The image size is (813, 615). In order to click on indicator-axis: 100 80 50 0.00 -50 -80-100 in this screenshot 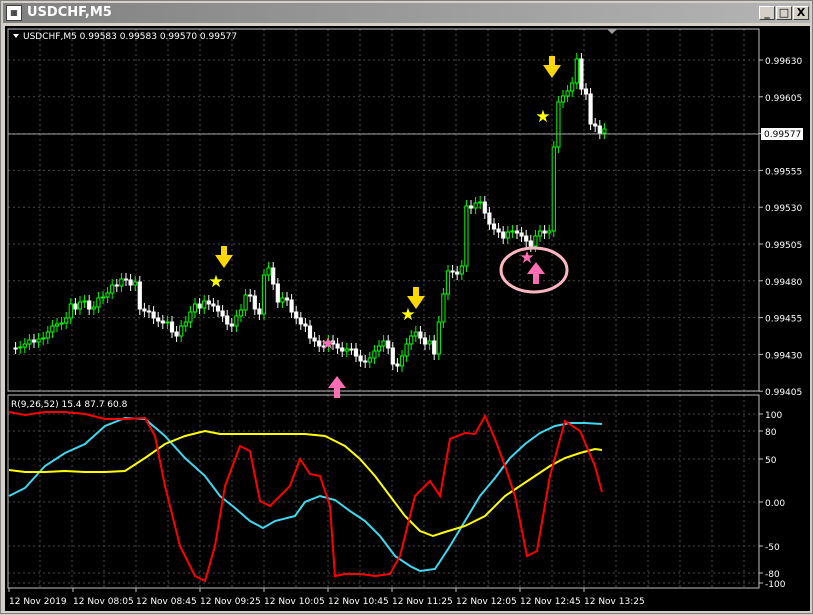, I will do `click(772, 500)`.